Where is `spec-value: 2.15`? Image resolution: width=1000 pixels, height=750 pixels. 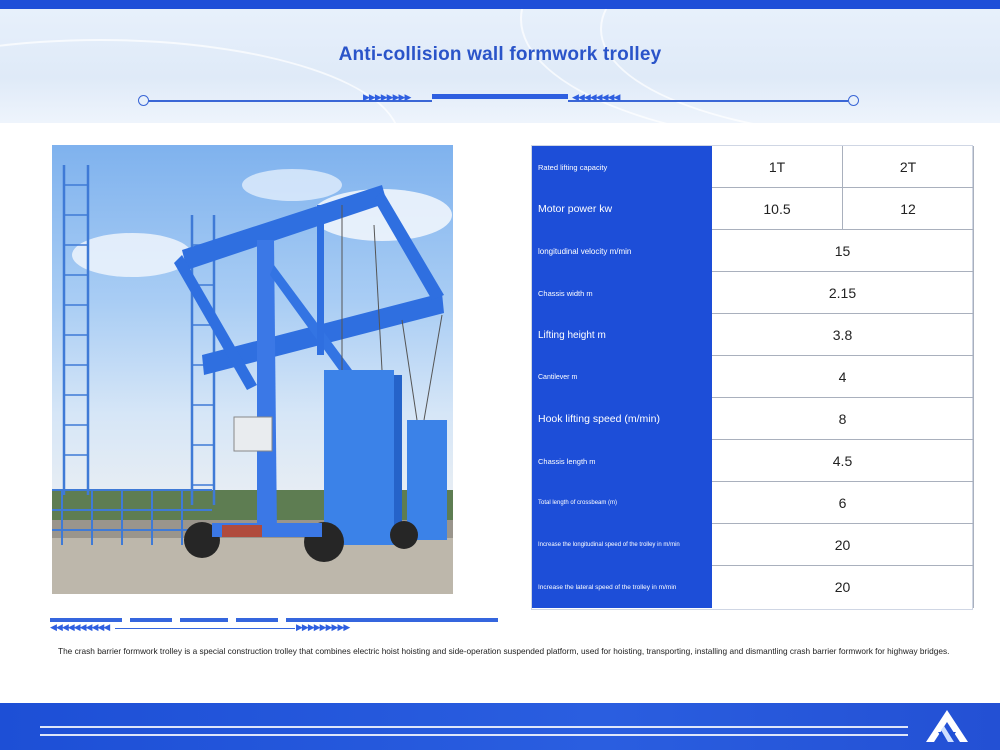 spec-value: 2.15 is located at coordinates (843, 293).